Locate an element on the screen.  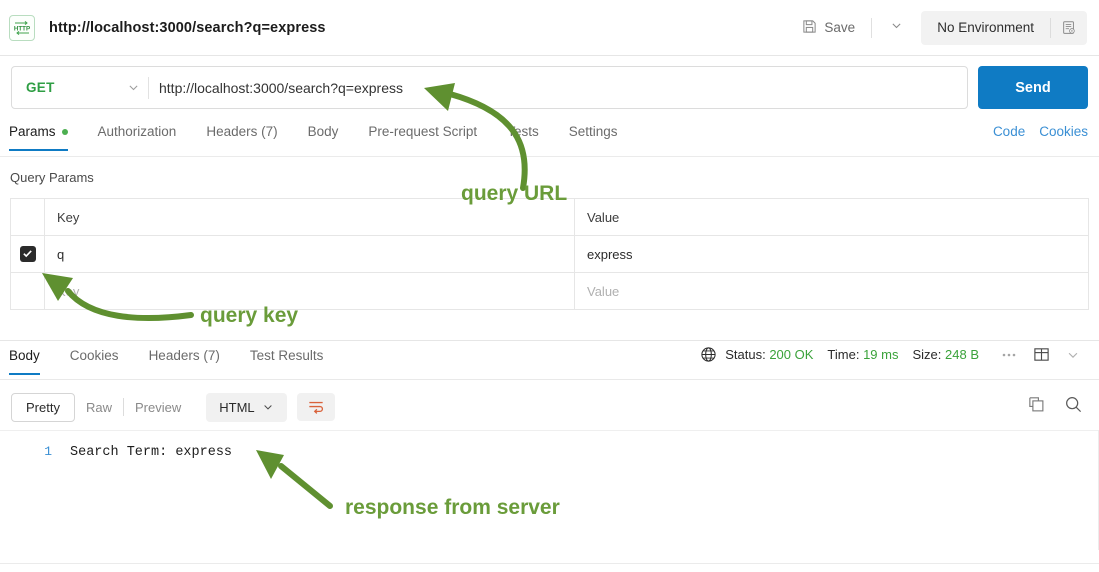
ellipsis-icon is located at coordinates (1009, 355).